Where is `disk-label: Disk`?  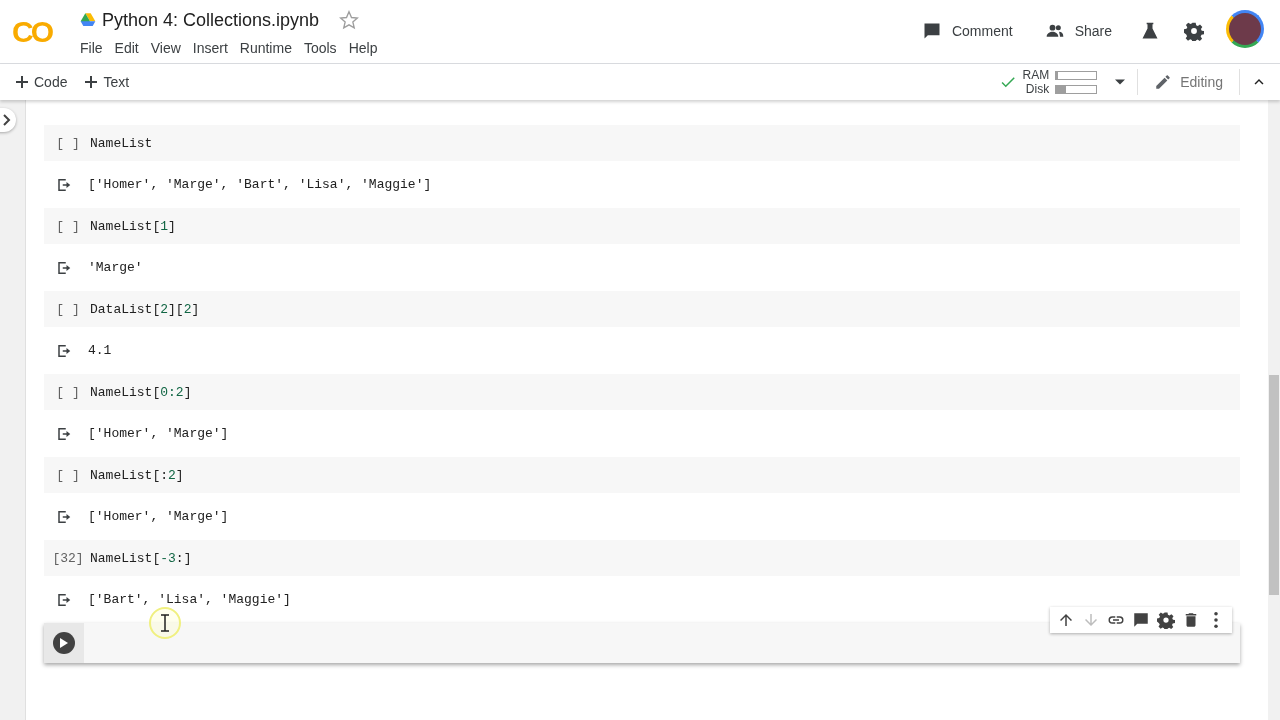 disk-label: Disk is located at coordinates (1037, 89).